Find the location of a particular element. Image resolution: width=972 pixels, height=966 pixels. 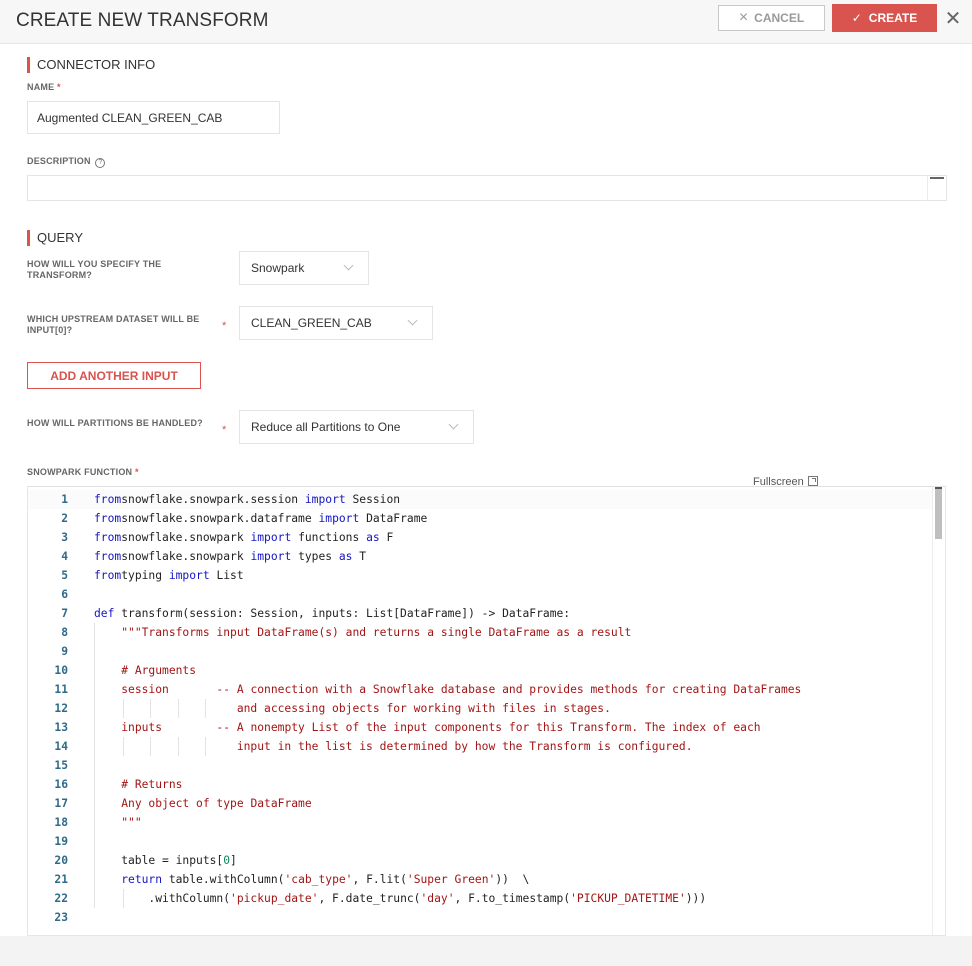

line-number: 14 is located at coordinates (61, 746).